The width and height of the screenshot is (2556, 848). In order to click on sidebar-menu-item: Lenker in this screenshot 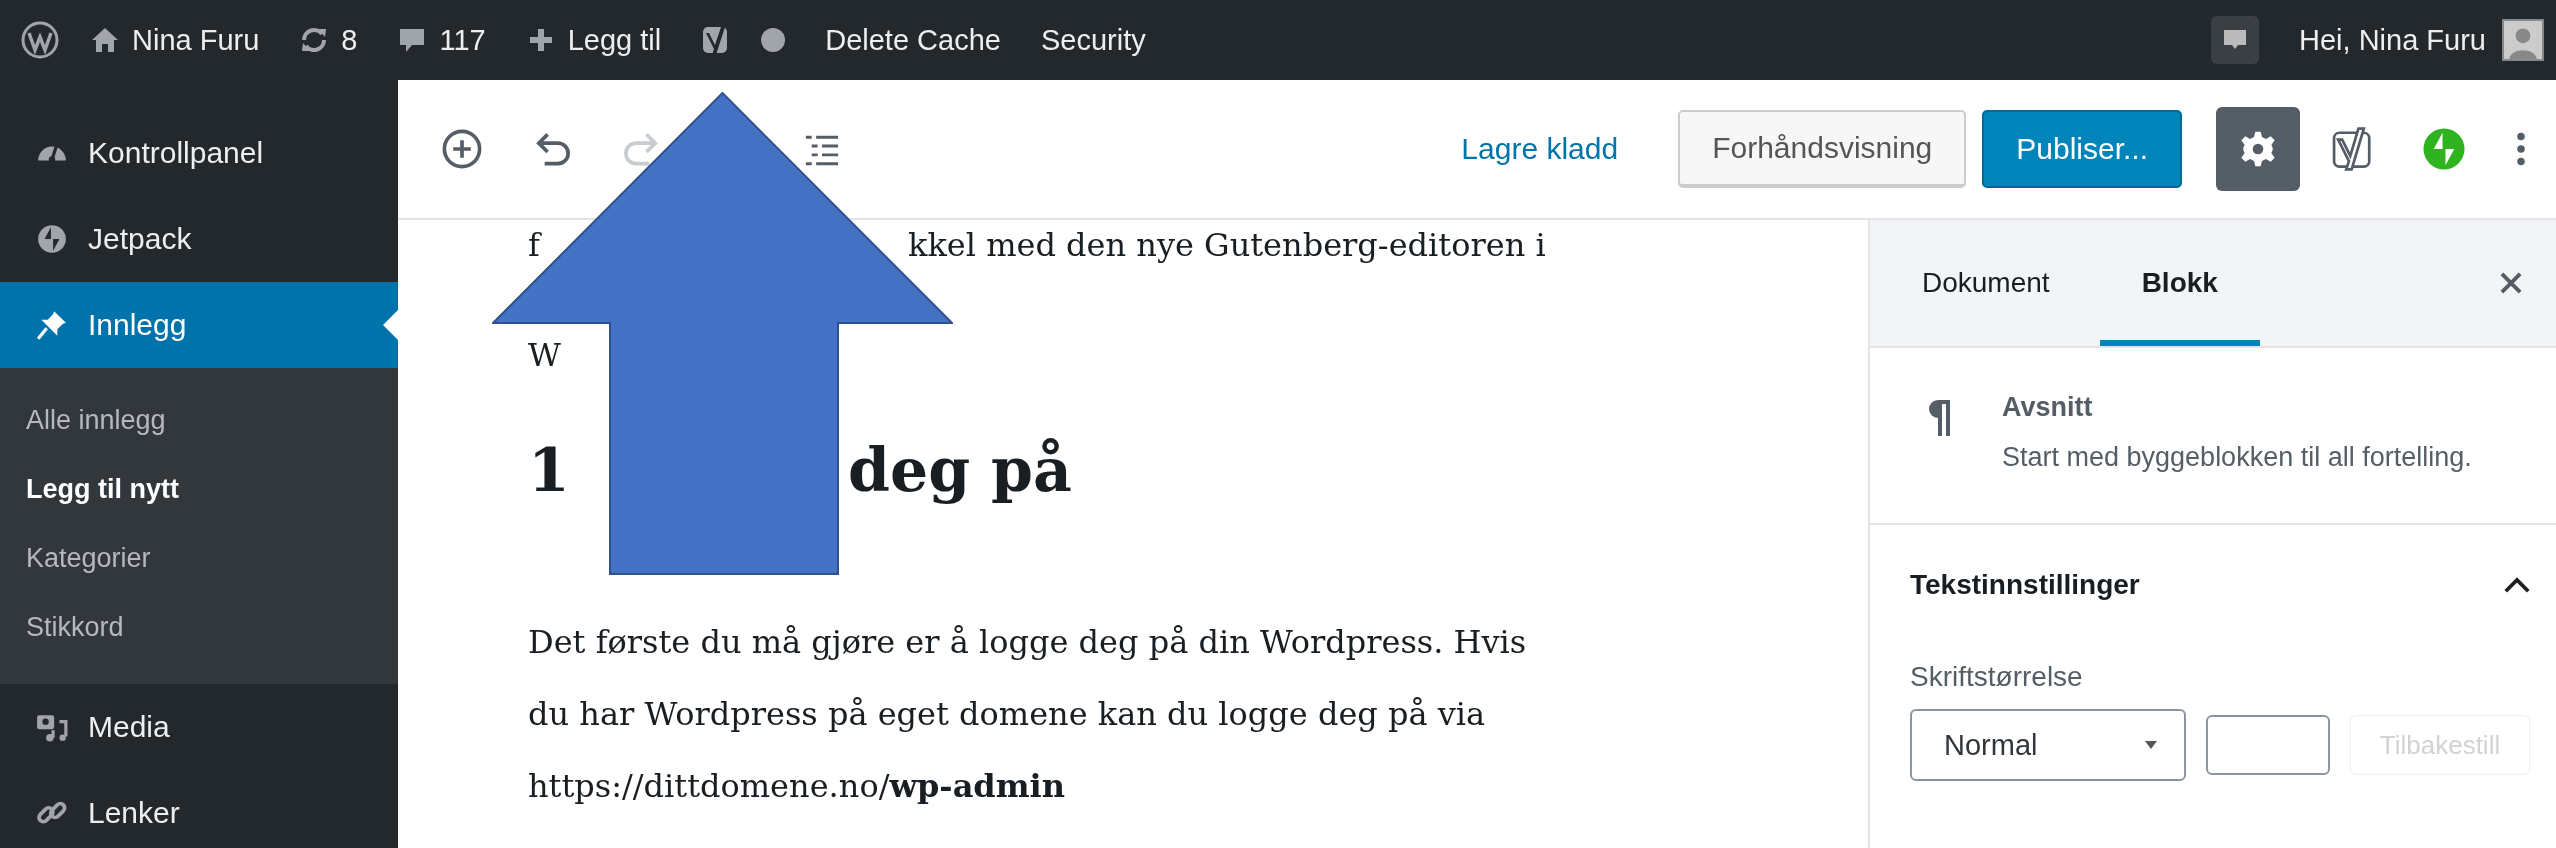, I will do `click(199, 809)`.